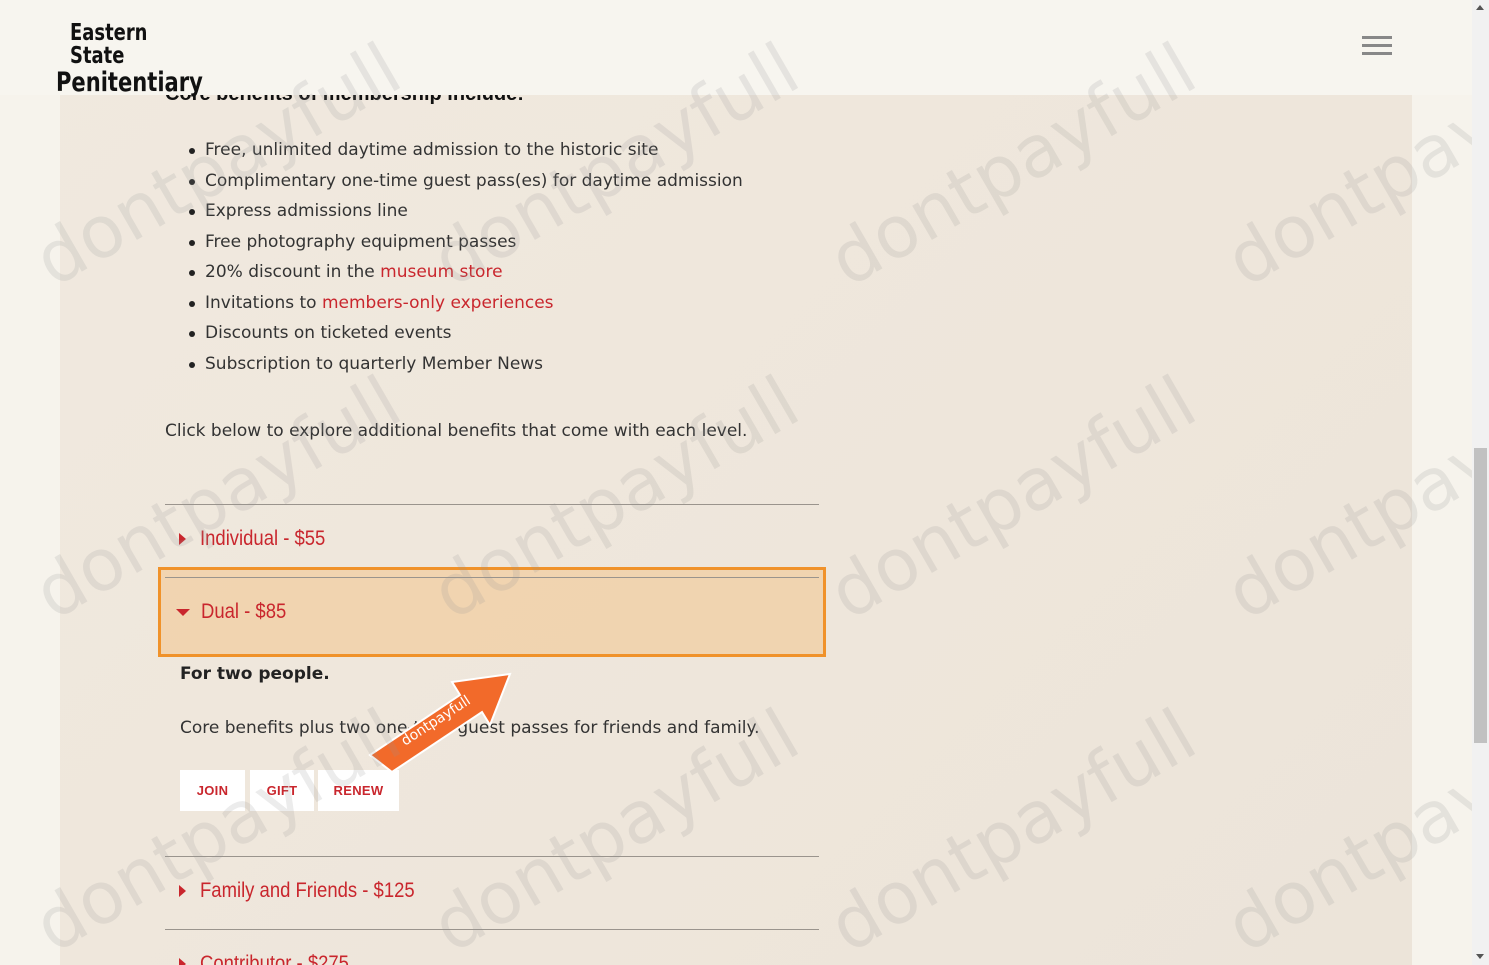 This screenshot has width=1489, height=965. What do you see at coordinates (438, 303) in the screenshot?
I see `members-only-experiences-link: members-only experiences` at bounding box center [438, 303].